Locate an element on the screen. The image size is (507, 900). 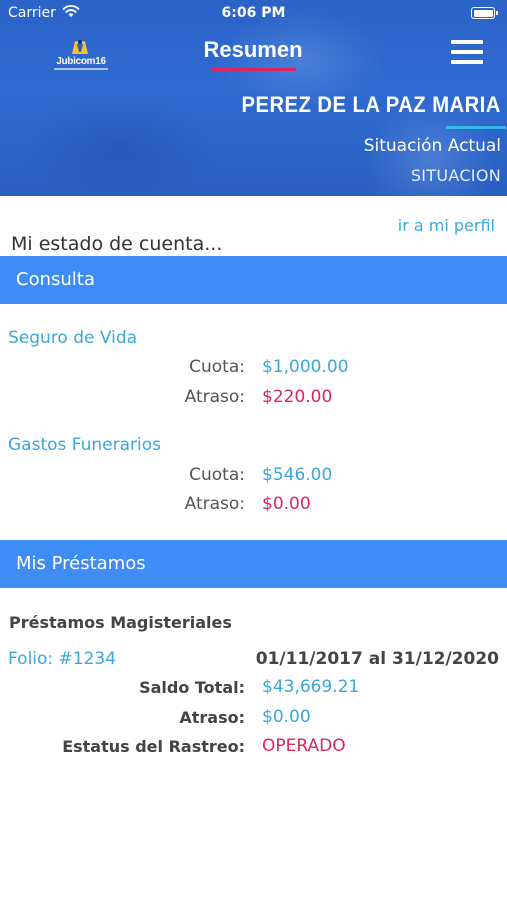
page-title-underline is located at coordinates (254, 69).